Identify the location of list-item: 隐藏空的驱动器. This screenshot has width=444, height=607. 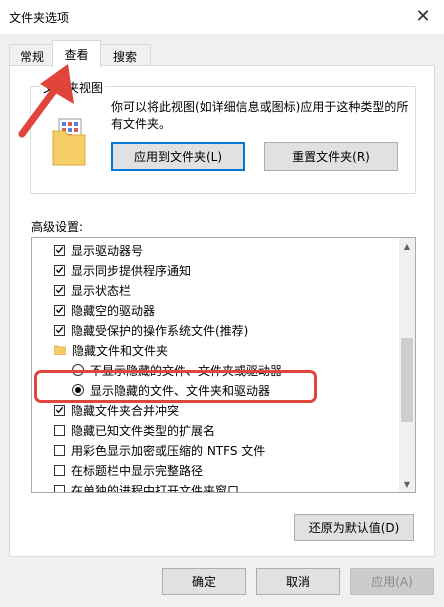
(104, 310).